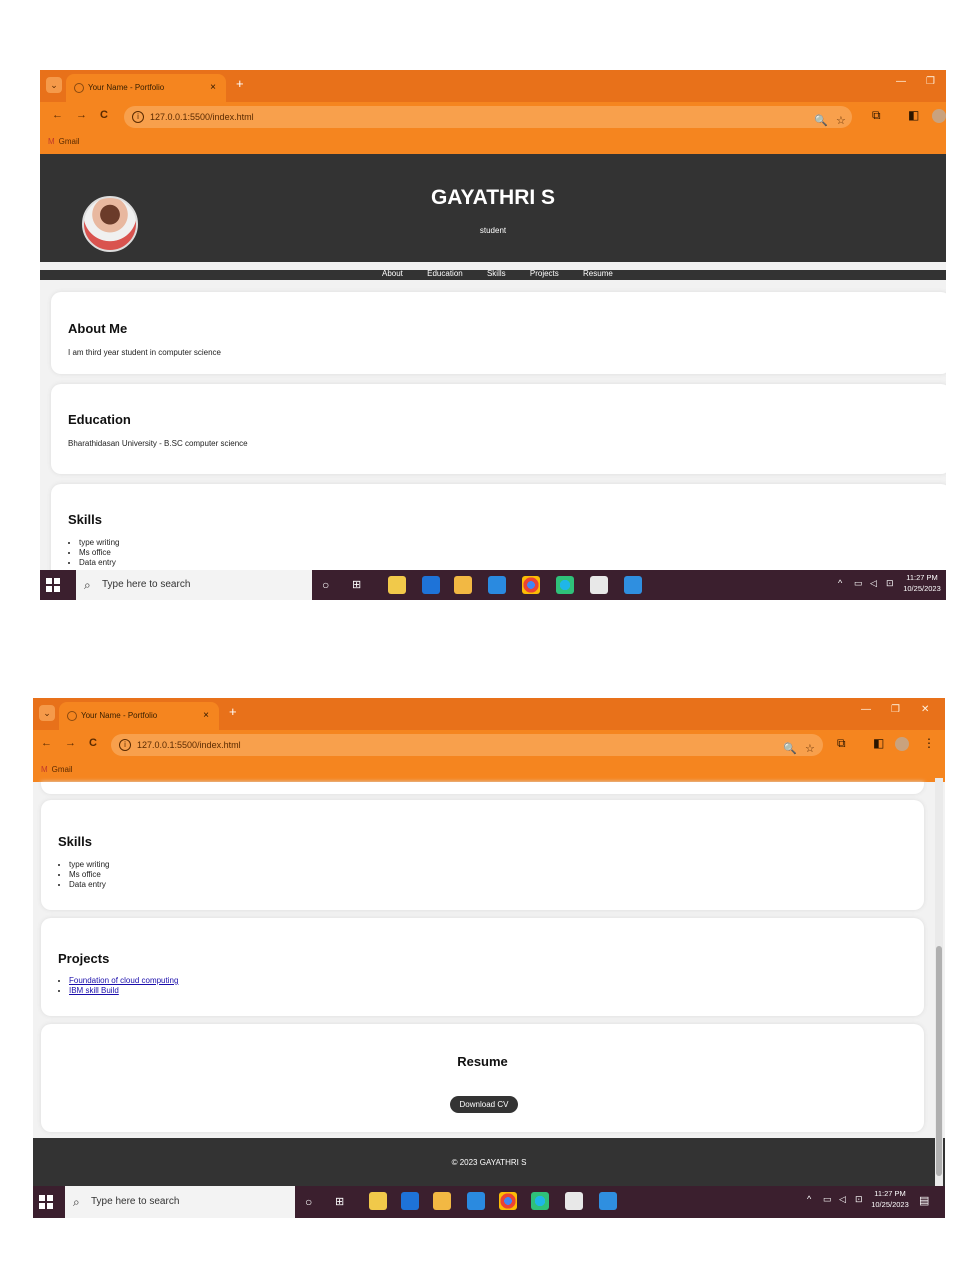 This screenshot has height=1280, width=970. I want to click on scrollbar-thumb, so click(939, 1061).